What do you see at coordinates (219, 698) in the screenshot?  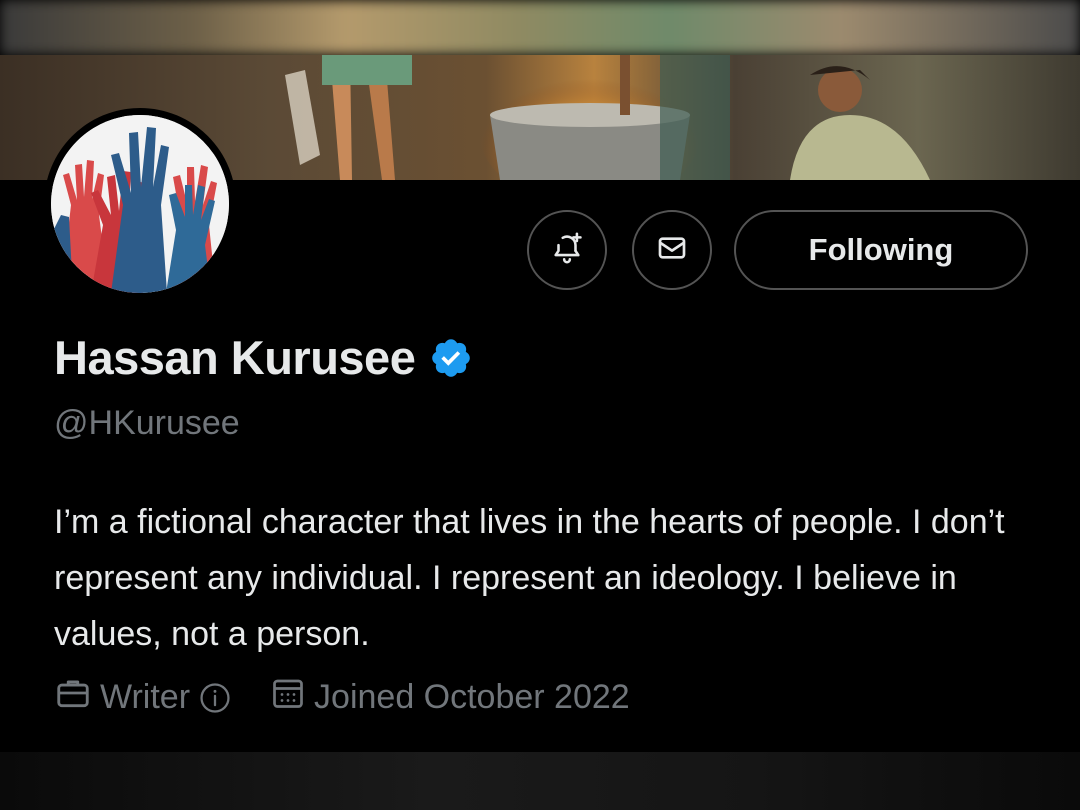 I see `info-icon` at bounding box center [219, 698].